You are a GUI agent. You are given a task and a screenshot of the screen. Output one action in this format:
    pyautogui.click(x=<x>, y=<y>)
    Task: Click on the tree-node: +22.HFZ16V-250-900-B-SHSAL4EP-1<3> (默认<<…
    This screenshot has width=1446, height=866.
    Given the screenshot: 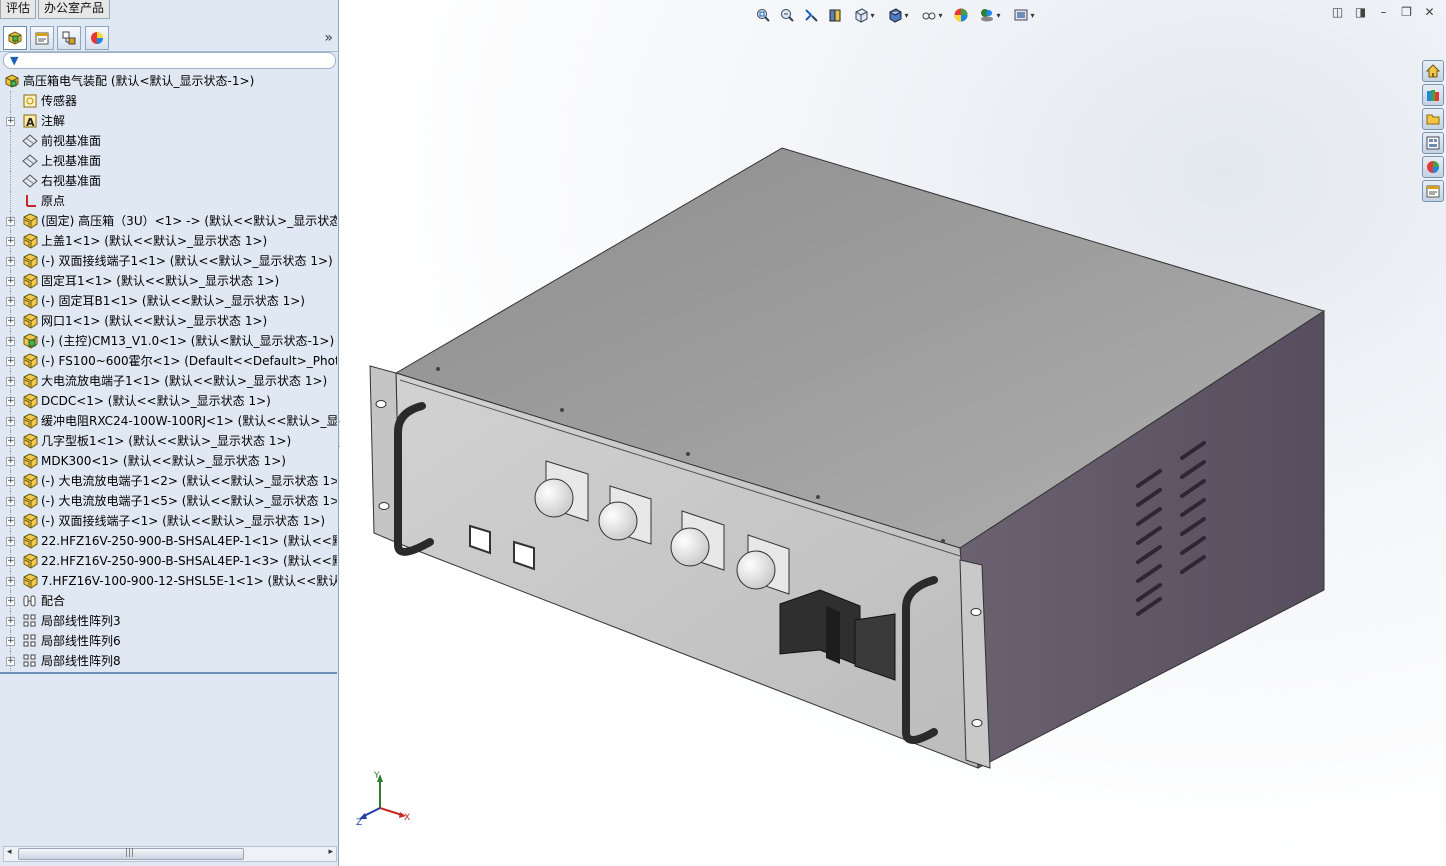 What is the action you would take?
    pyautogui.click(x=168, y=561)
    